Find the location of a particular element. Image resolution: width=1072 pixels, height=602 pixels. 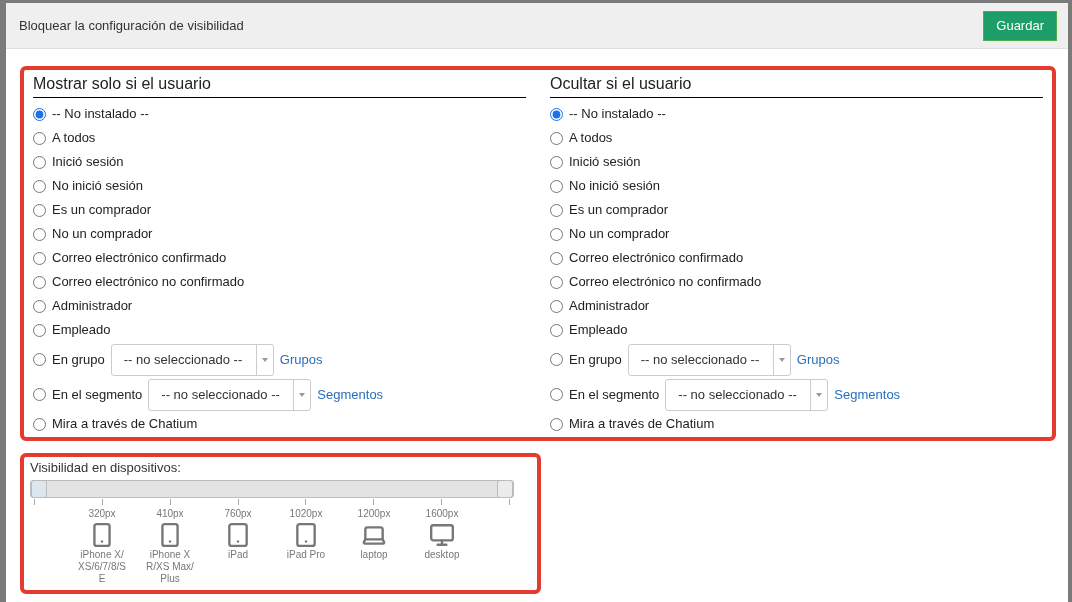

breakpoint-width: 1200px is located at coordinates (374, 513).